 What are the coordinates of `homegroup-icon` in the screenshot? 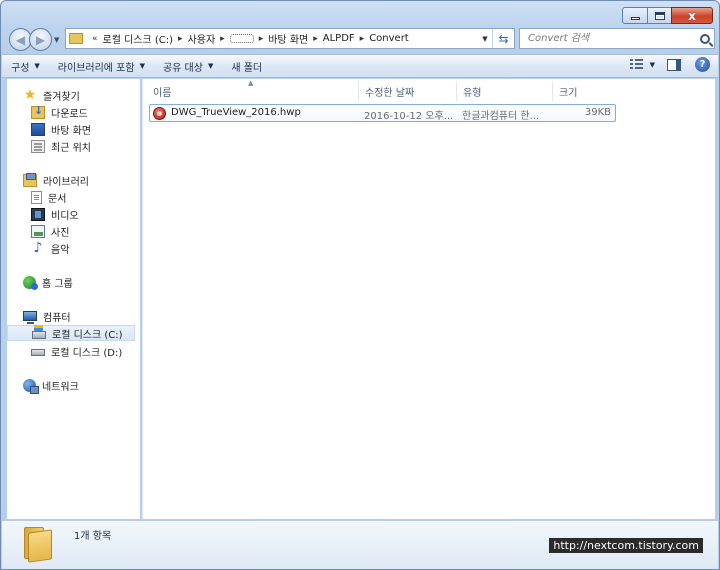 It's located at (30, 282).